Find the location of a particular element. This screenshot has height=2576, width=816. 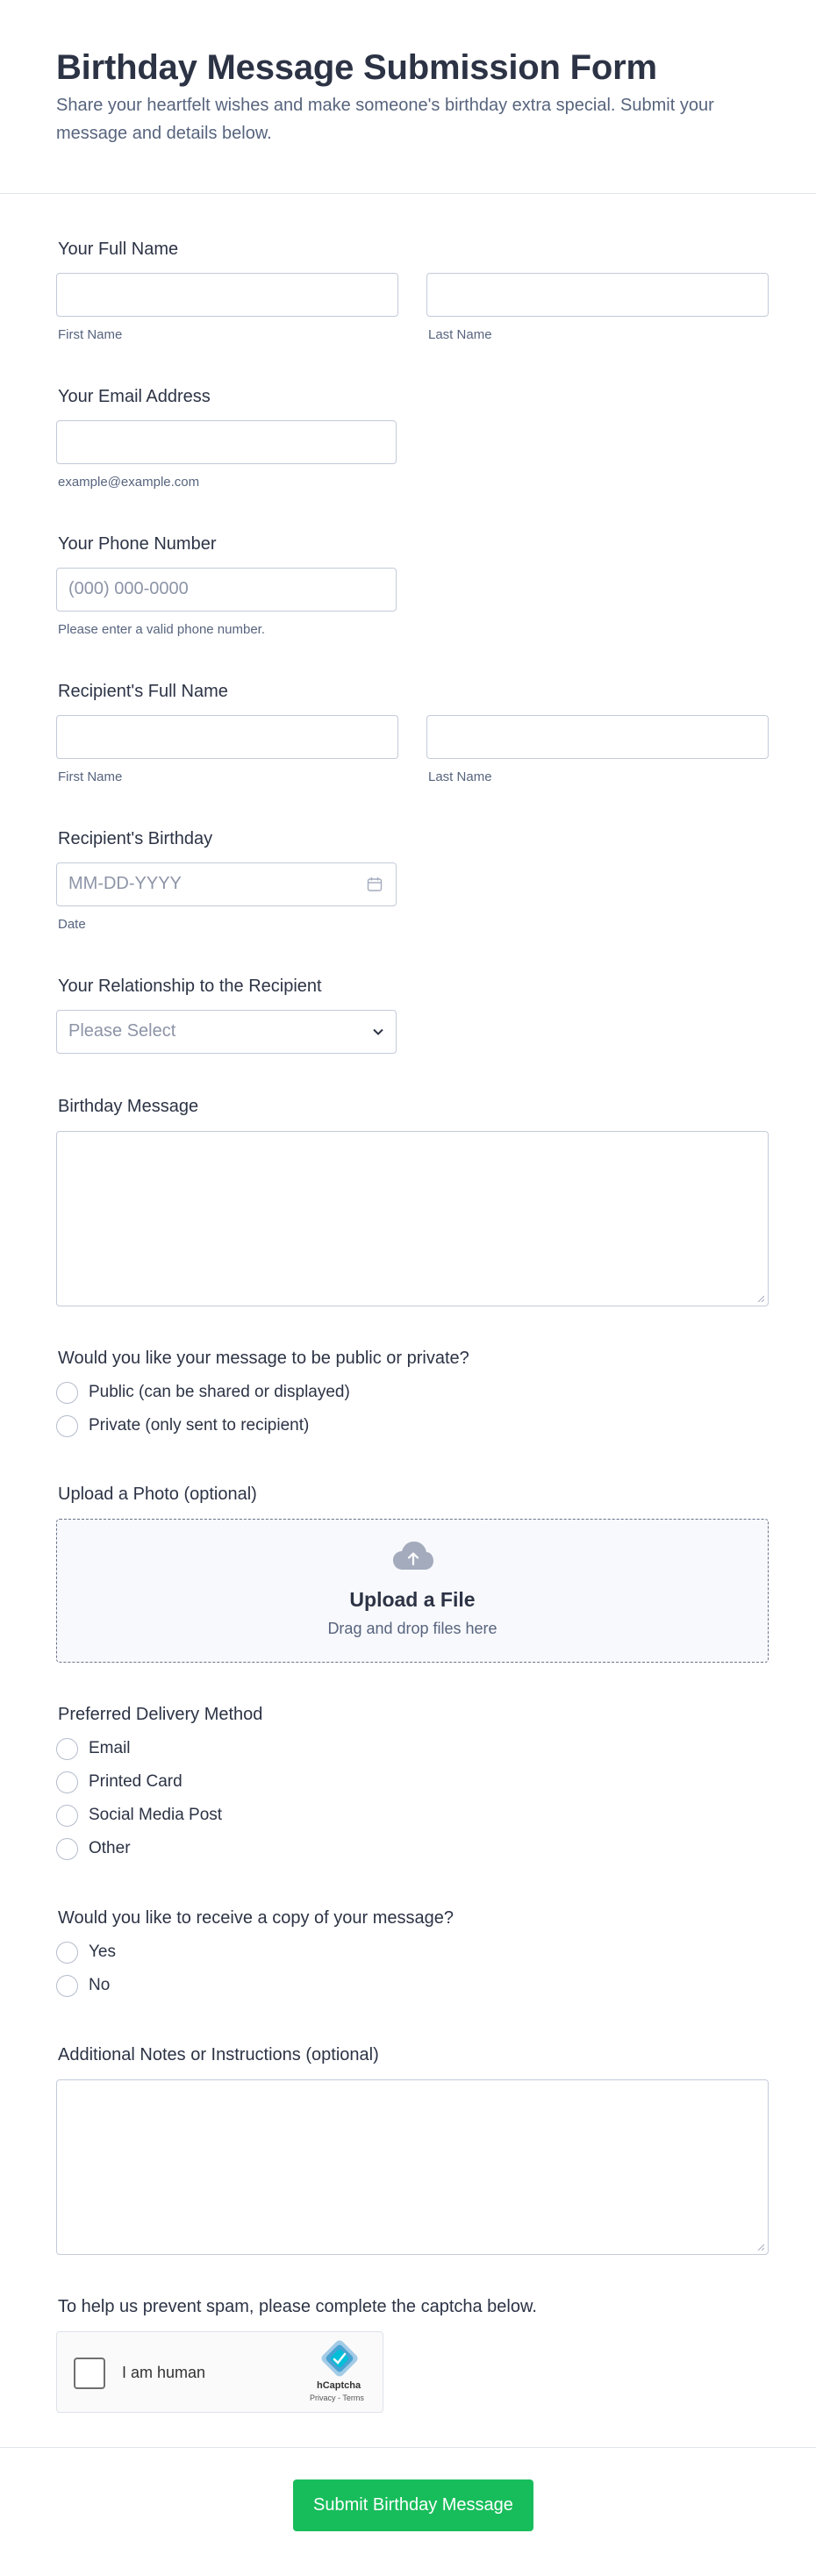

recipient-last-name-input is located at coordinates (597, 737).